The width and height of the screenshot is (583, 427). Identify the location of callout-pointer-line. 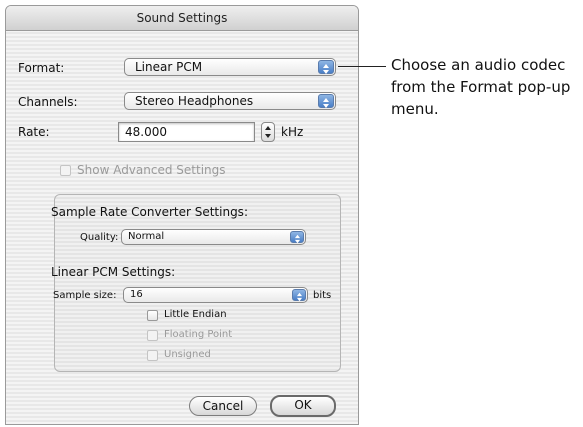
(362, 66).